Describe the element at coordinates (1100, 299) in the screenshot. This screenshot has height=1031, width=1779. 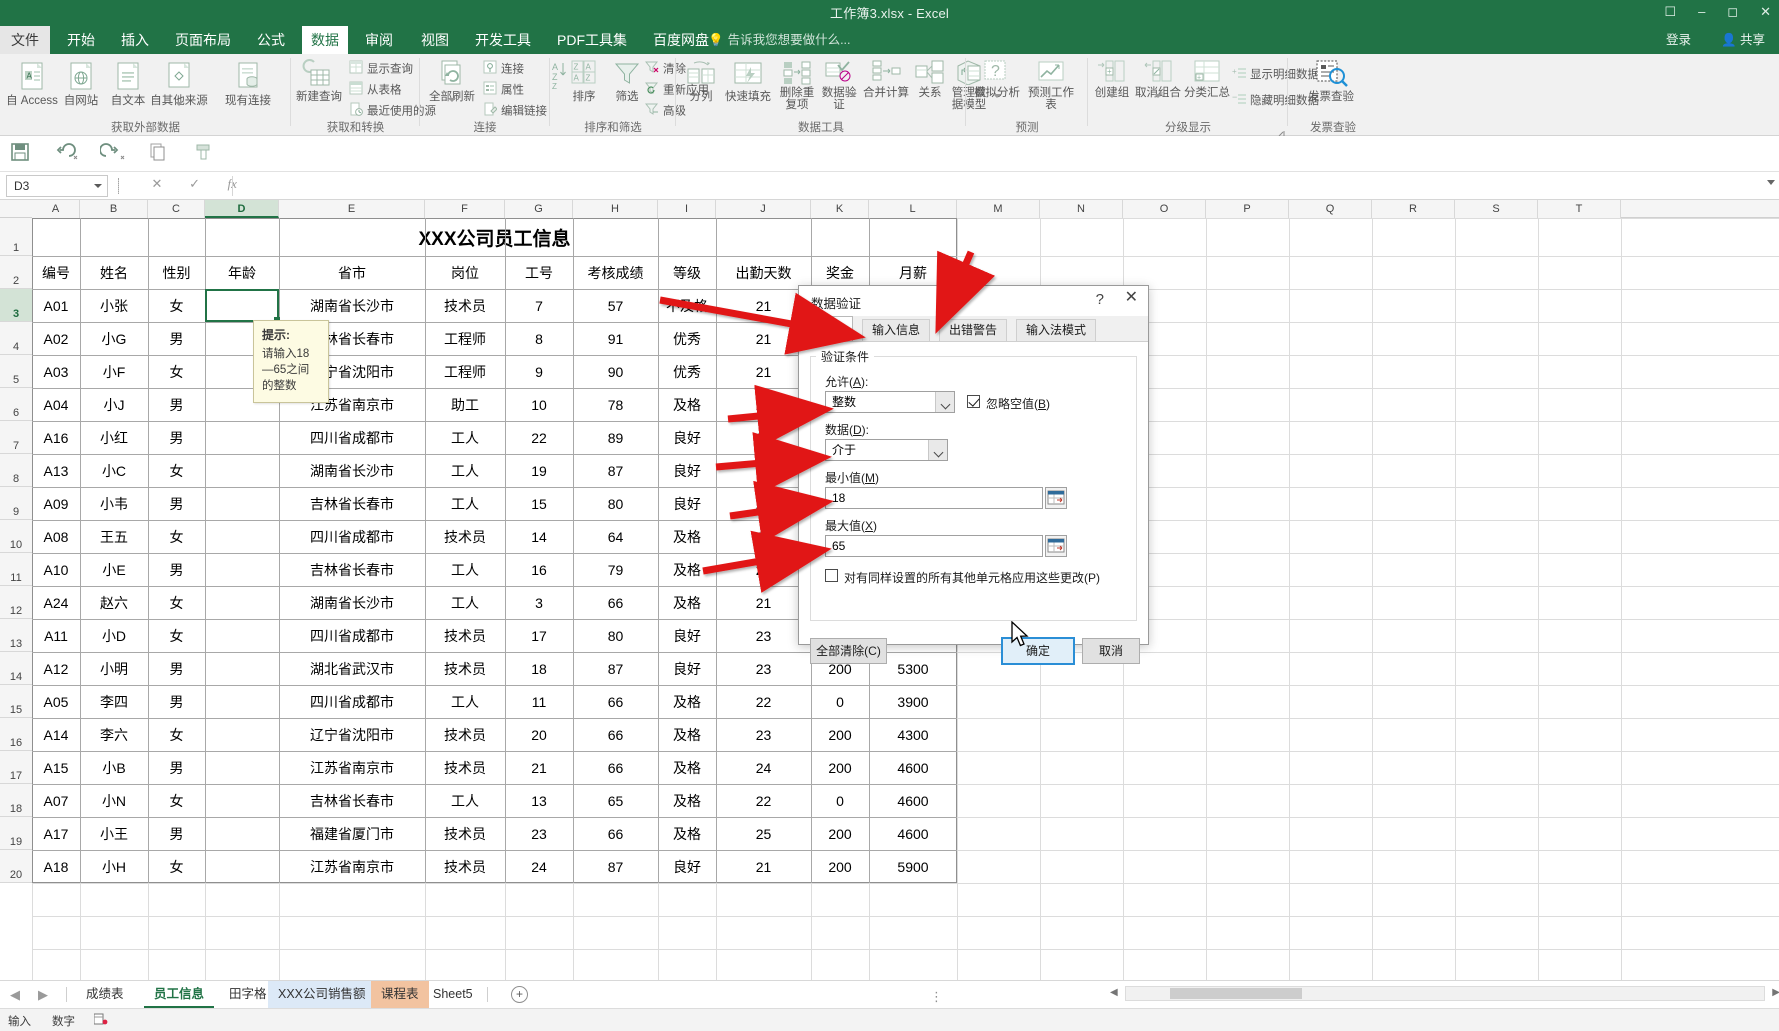
I see `help-icon: ?` at that location.